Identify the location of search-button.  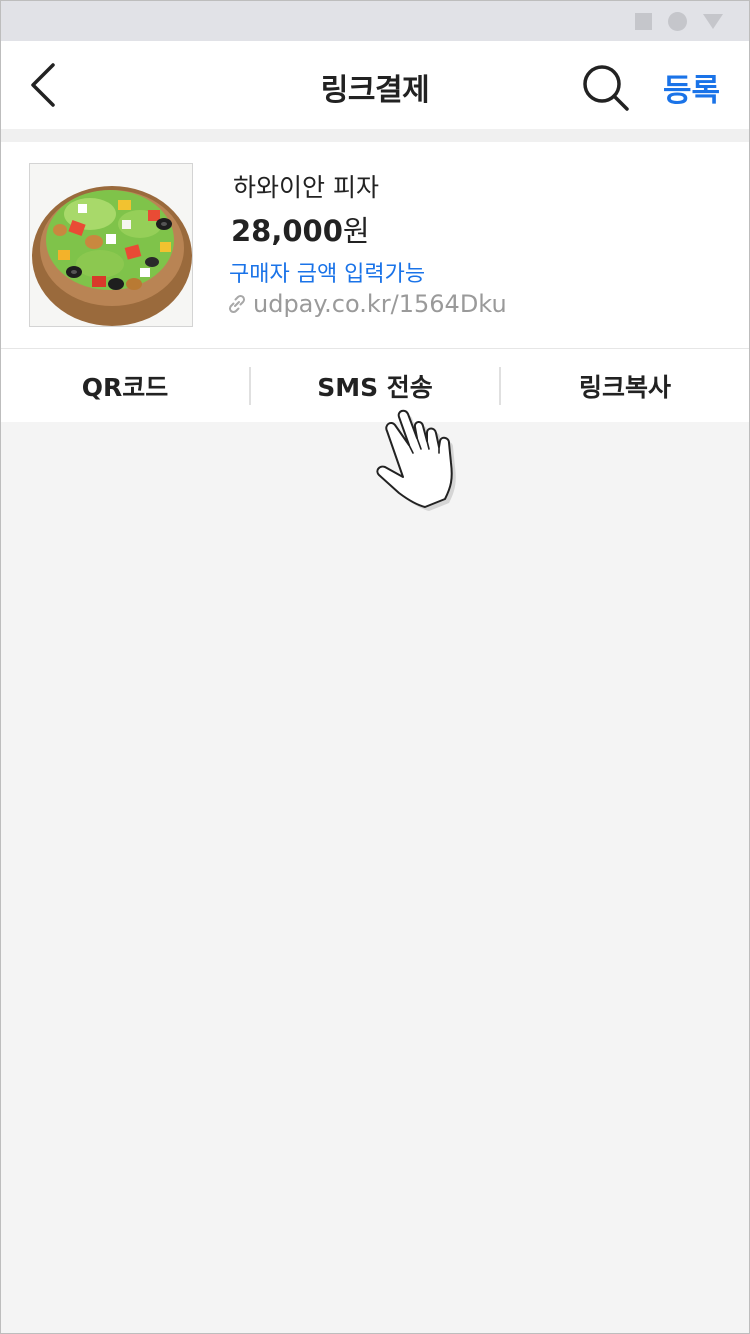
(605, 87).